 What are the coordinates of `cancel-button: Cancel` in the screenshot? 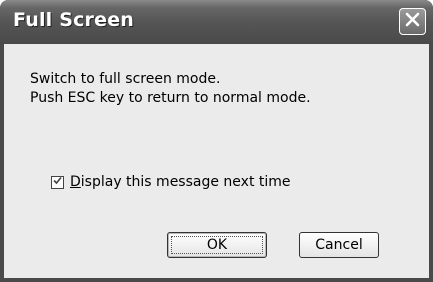 It's located at (339, 245).